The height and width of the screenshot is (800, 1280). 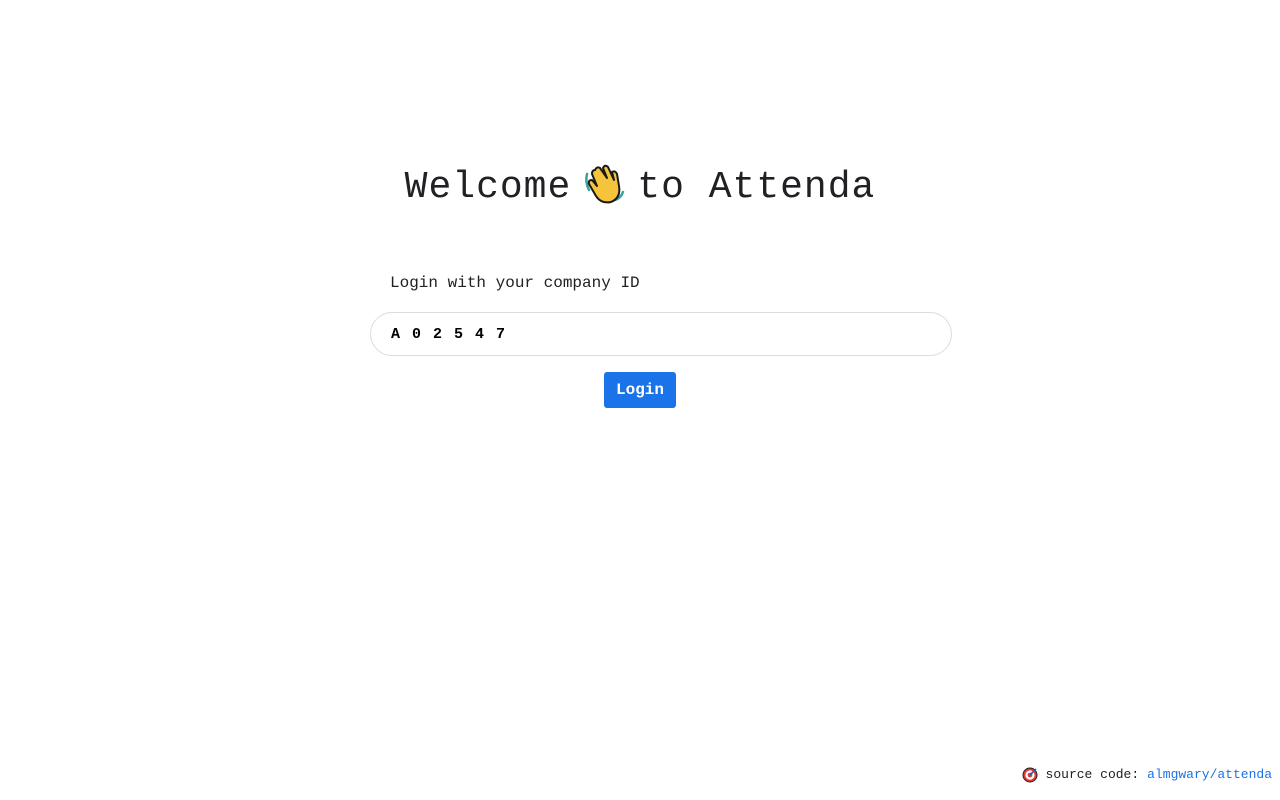 What do you see at coordinates (604, 183) in the screenshot?
I see `waving-hand-icon` at bounding box center [604, 183].